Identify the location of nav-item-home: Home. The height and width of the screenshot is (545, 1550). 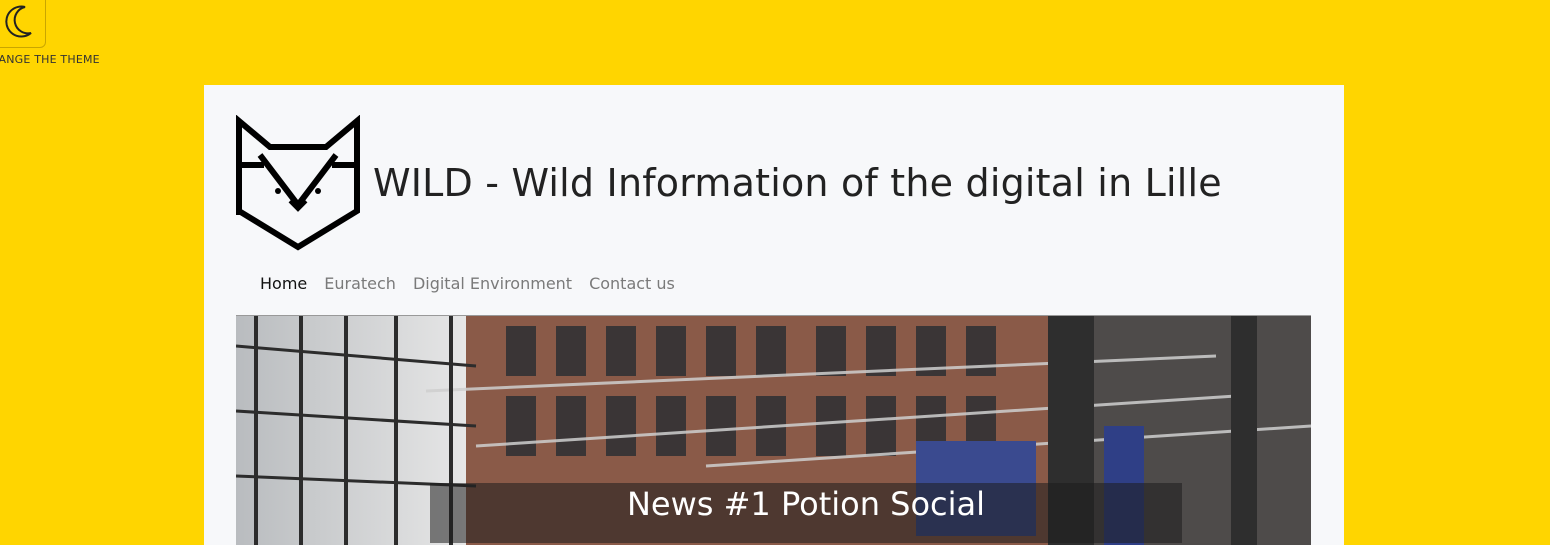
(283, 283).